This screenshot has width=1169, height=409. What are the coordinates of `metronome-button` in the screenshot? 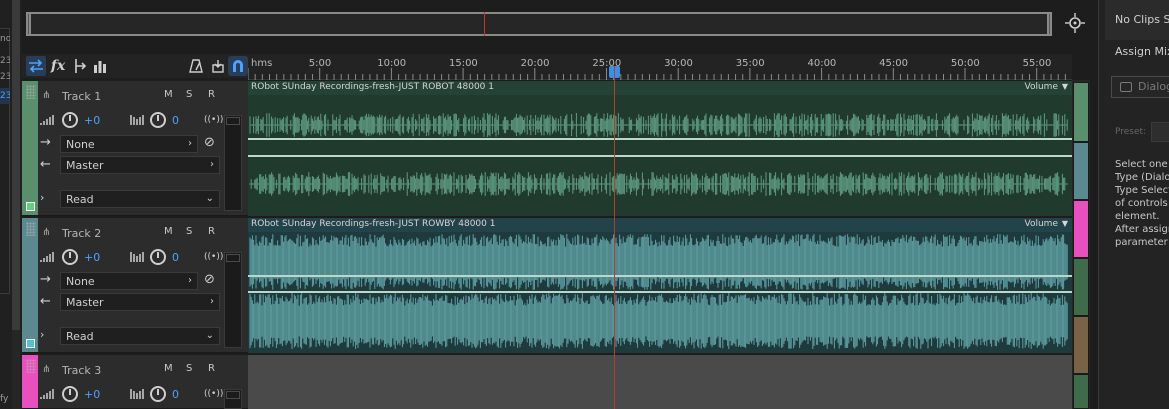 It's located at (196, 66).